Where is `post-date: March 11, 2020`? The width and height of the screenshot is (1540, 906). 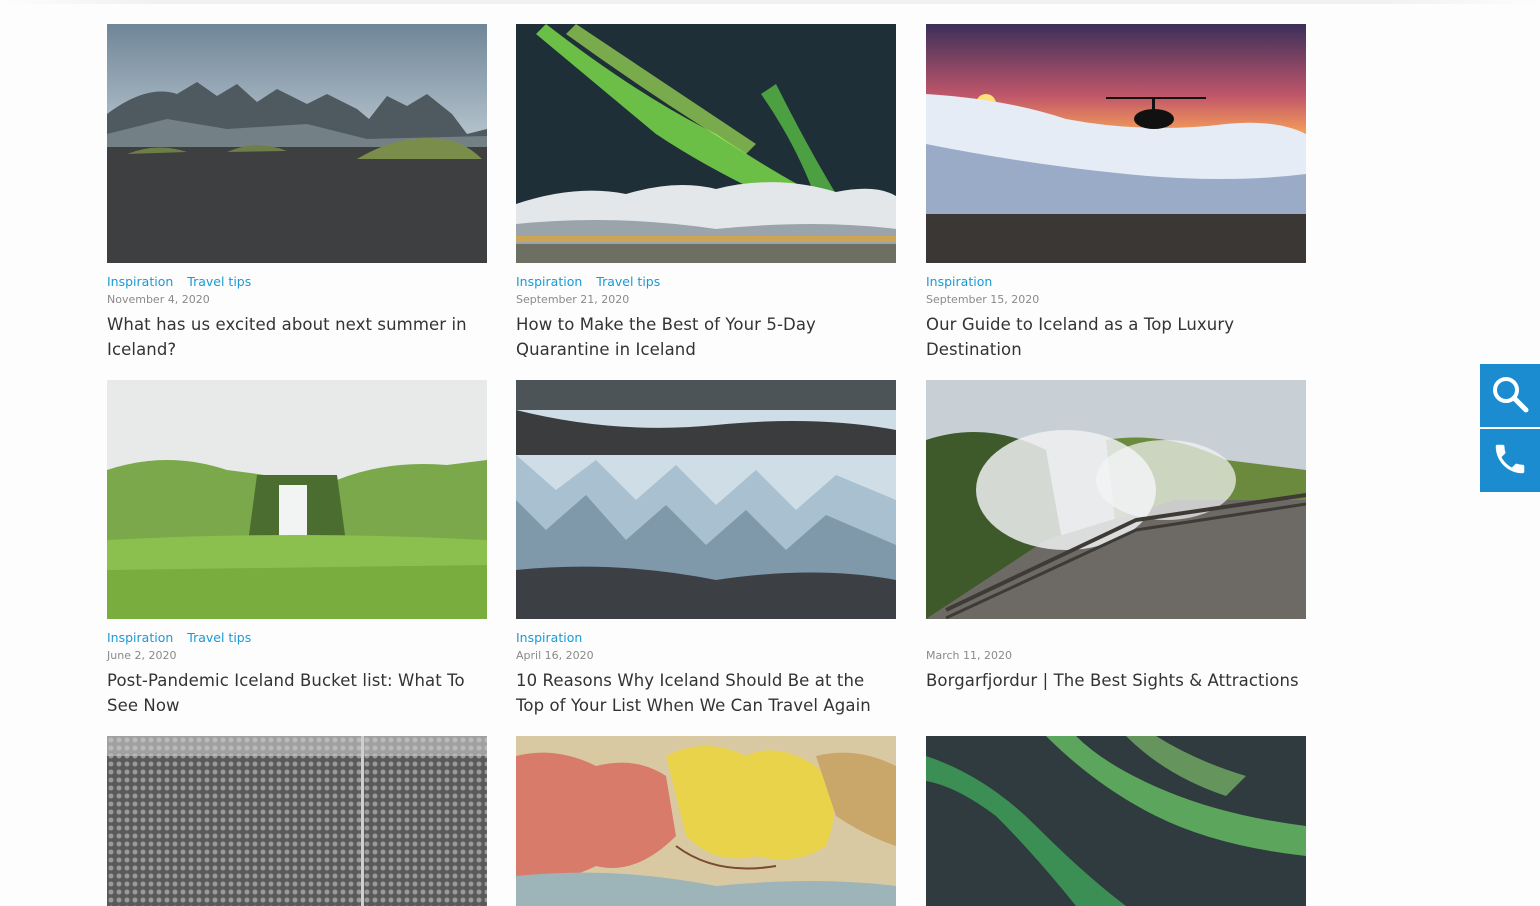
post-date: March 11, 2020 is located at coordinates (969, 655).